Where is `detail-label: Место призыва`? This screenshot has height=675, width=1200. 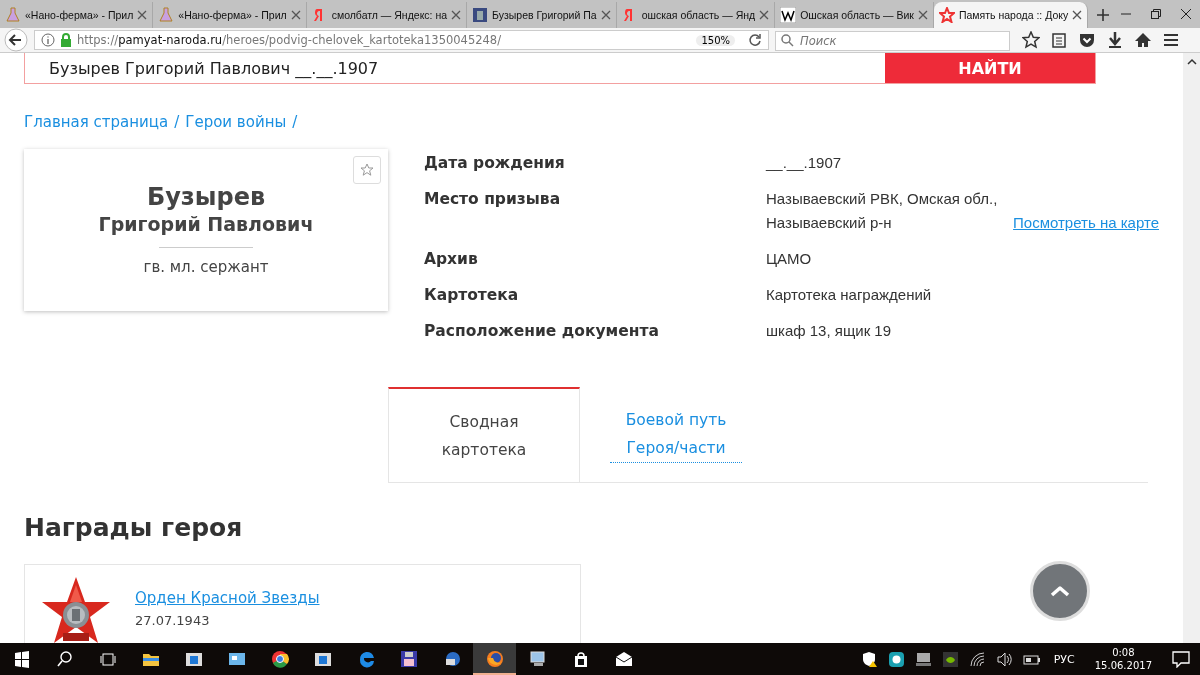
detail-label: Место призыва is located at coordinates (493, 199).